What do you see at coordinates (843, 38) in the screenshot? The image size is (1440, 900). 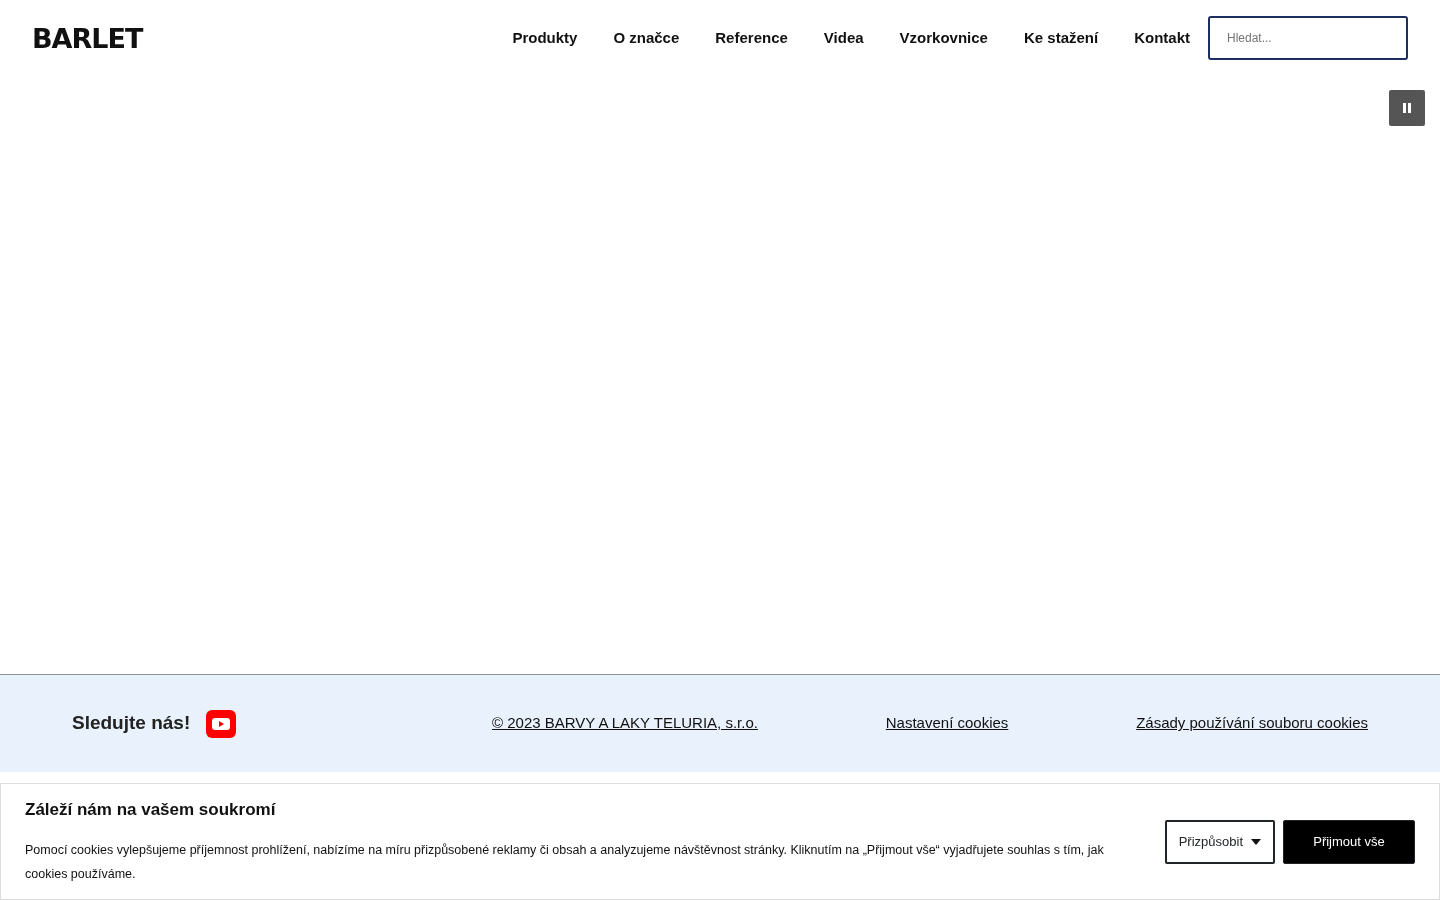 I see `nav-link: Videa` at bounding box center [843, 38].